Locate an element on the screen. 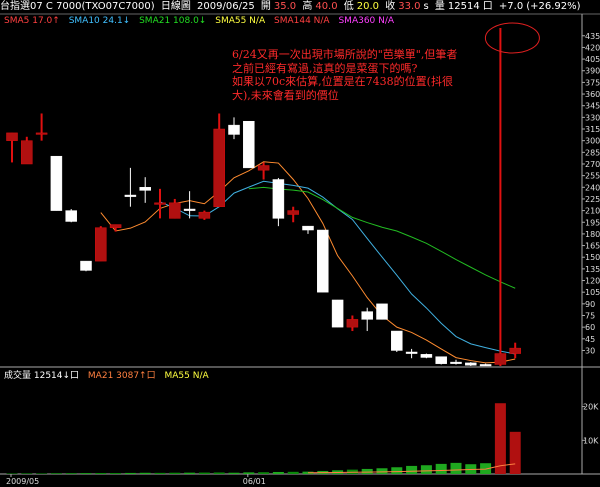 The height and width of the screenshot is (487, 600). y-tick-label: 105 is located at coordinates (592, 292).